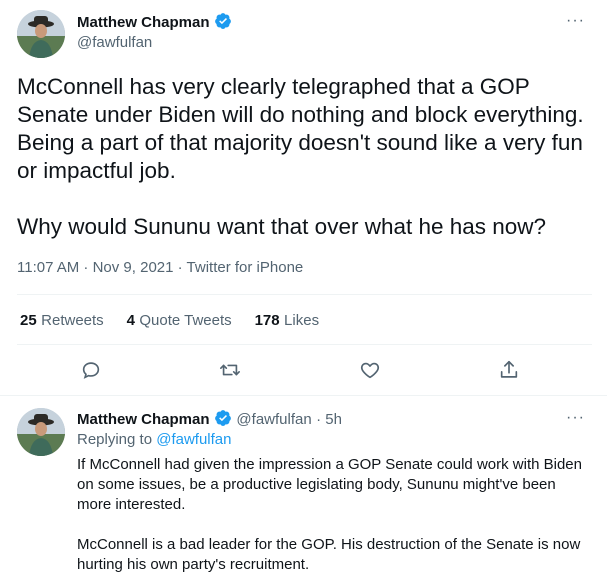 The image size is (607, 588). Describe the element at coordinates (143, 22) in the screenshot. I see `author-name: Matthew Chapman` at that location.